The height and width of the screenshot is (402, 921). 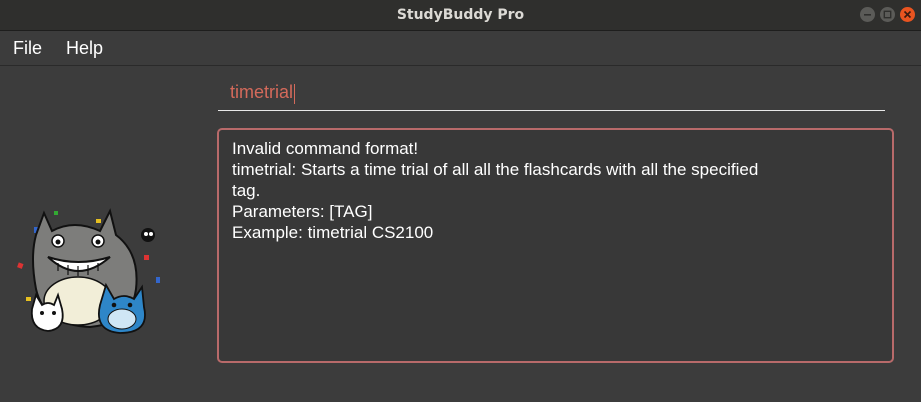 I want to click on close-icon, so click(x=907, y=14).